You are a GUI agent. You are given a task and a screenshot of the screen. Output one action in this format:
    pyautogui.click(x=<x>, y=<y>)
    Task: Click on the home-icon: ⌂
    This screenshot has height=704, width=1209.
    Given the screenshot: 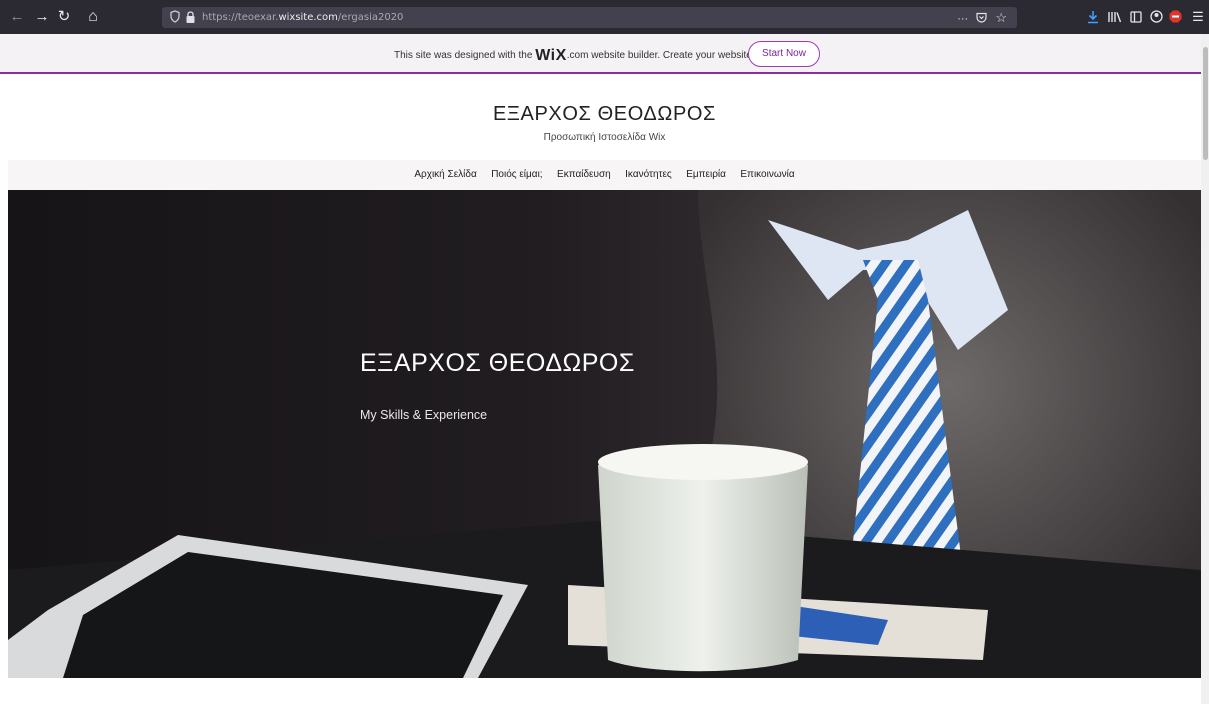 What is the action you would take?
    pyautogui.click(x=93, y=17)
    